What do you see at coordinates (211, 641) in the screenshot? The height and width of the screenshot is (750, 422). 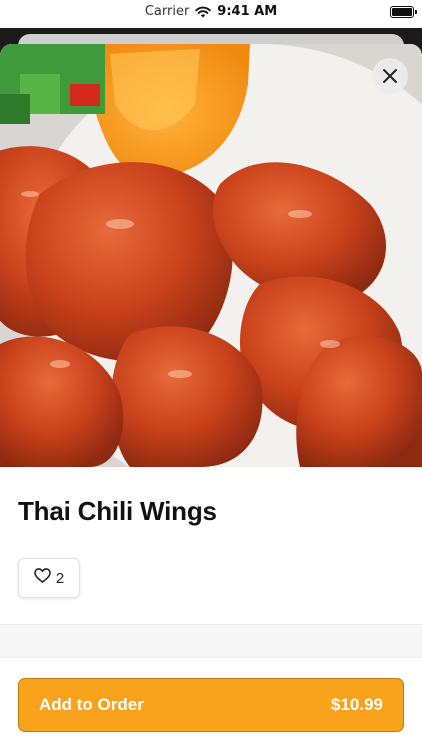 I see `section-divider` at bounding box center [211, 641].